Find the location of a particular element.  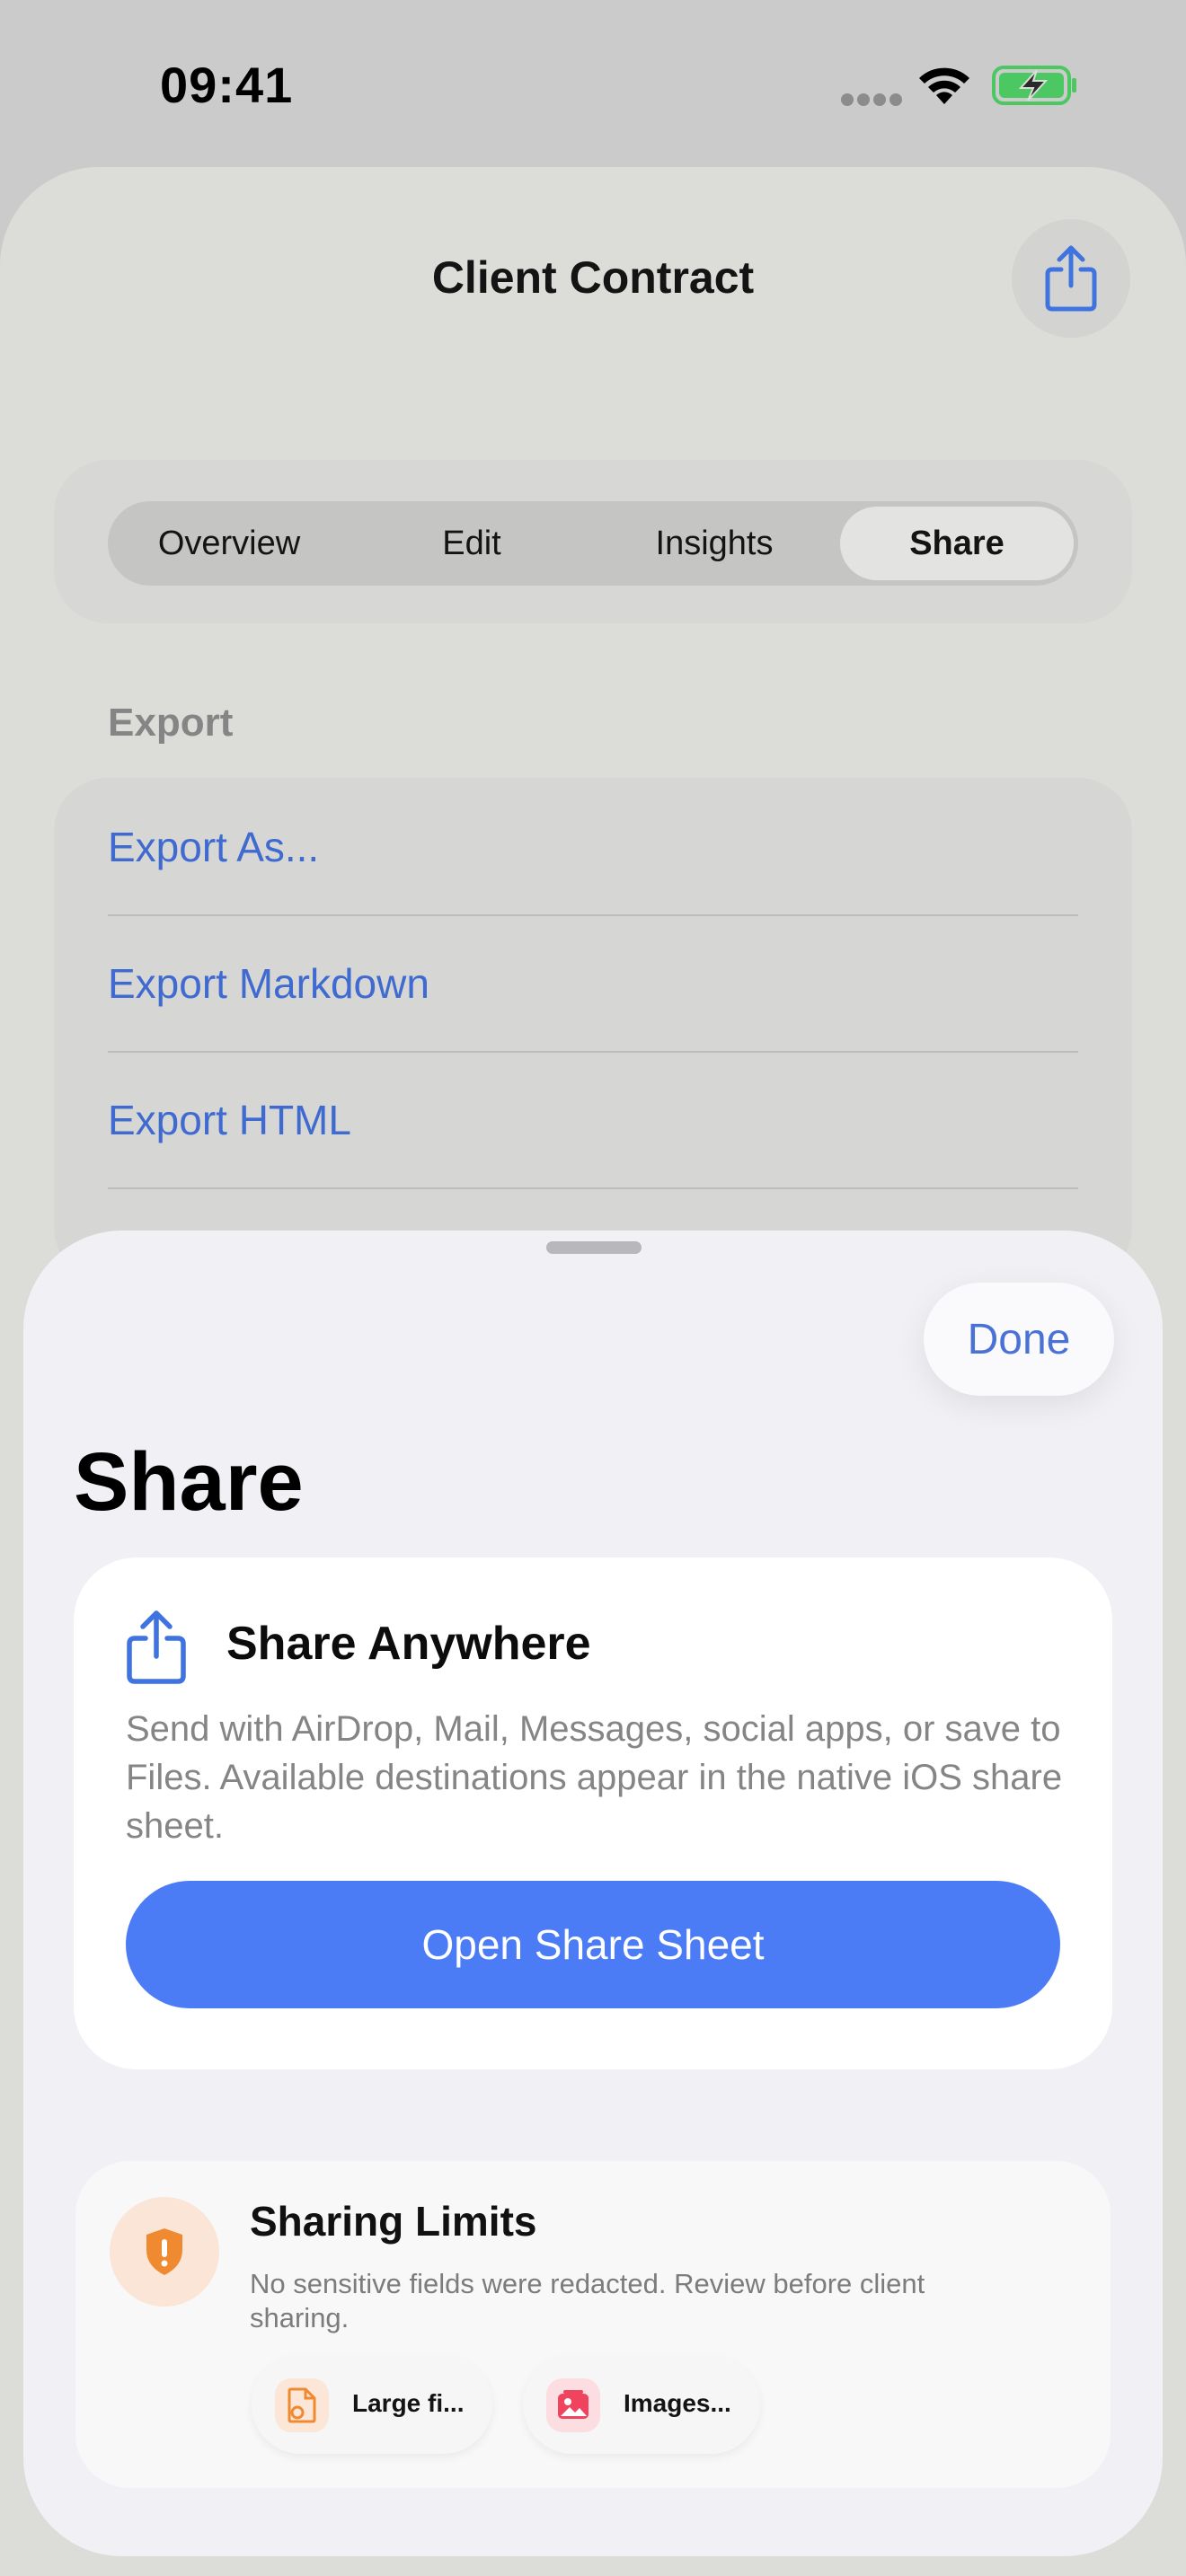

page-title: Client Contract is located at coordinates (593, 277).